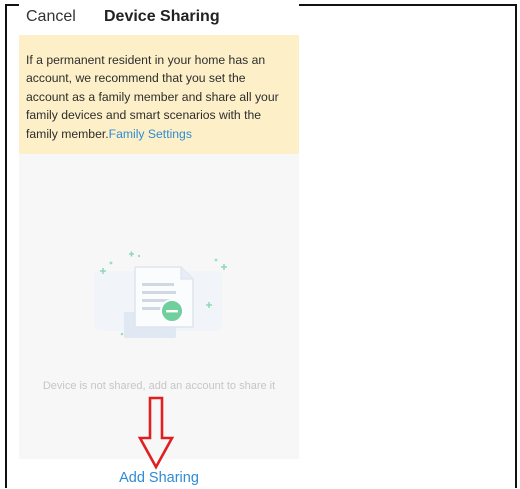 This screenshot has width=520, height=489. Describe the element at coordinates (156, 433) in the screenshot. I see `red-down-arrow-icon` at that location.